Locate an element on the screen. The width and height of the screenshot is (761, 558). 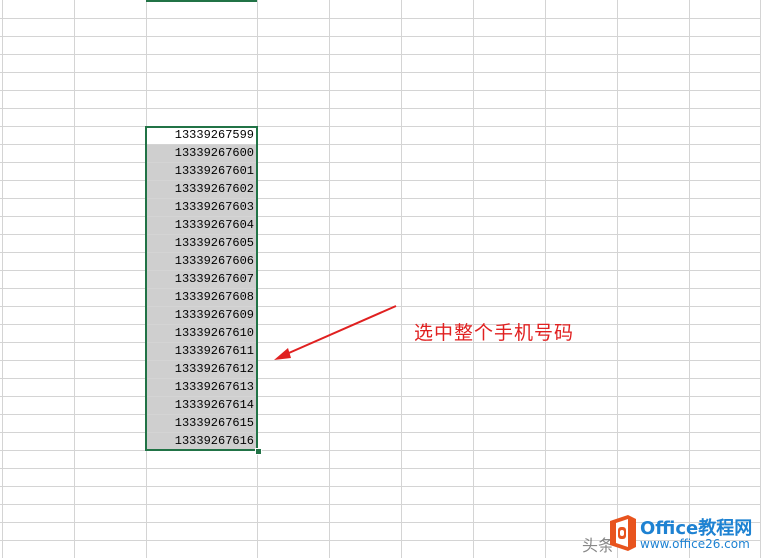
annotation-arrow is located at coordinates (335, 332).